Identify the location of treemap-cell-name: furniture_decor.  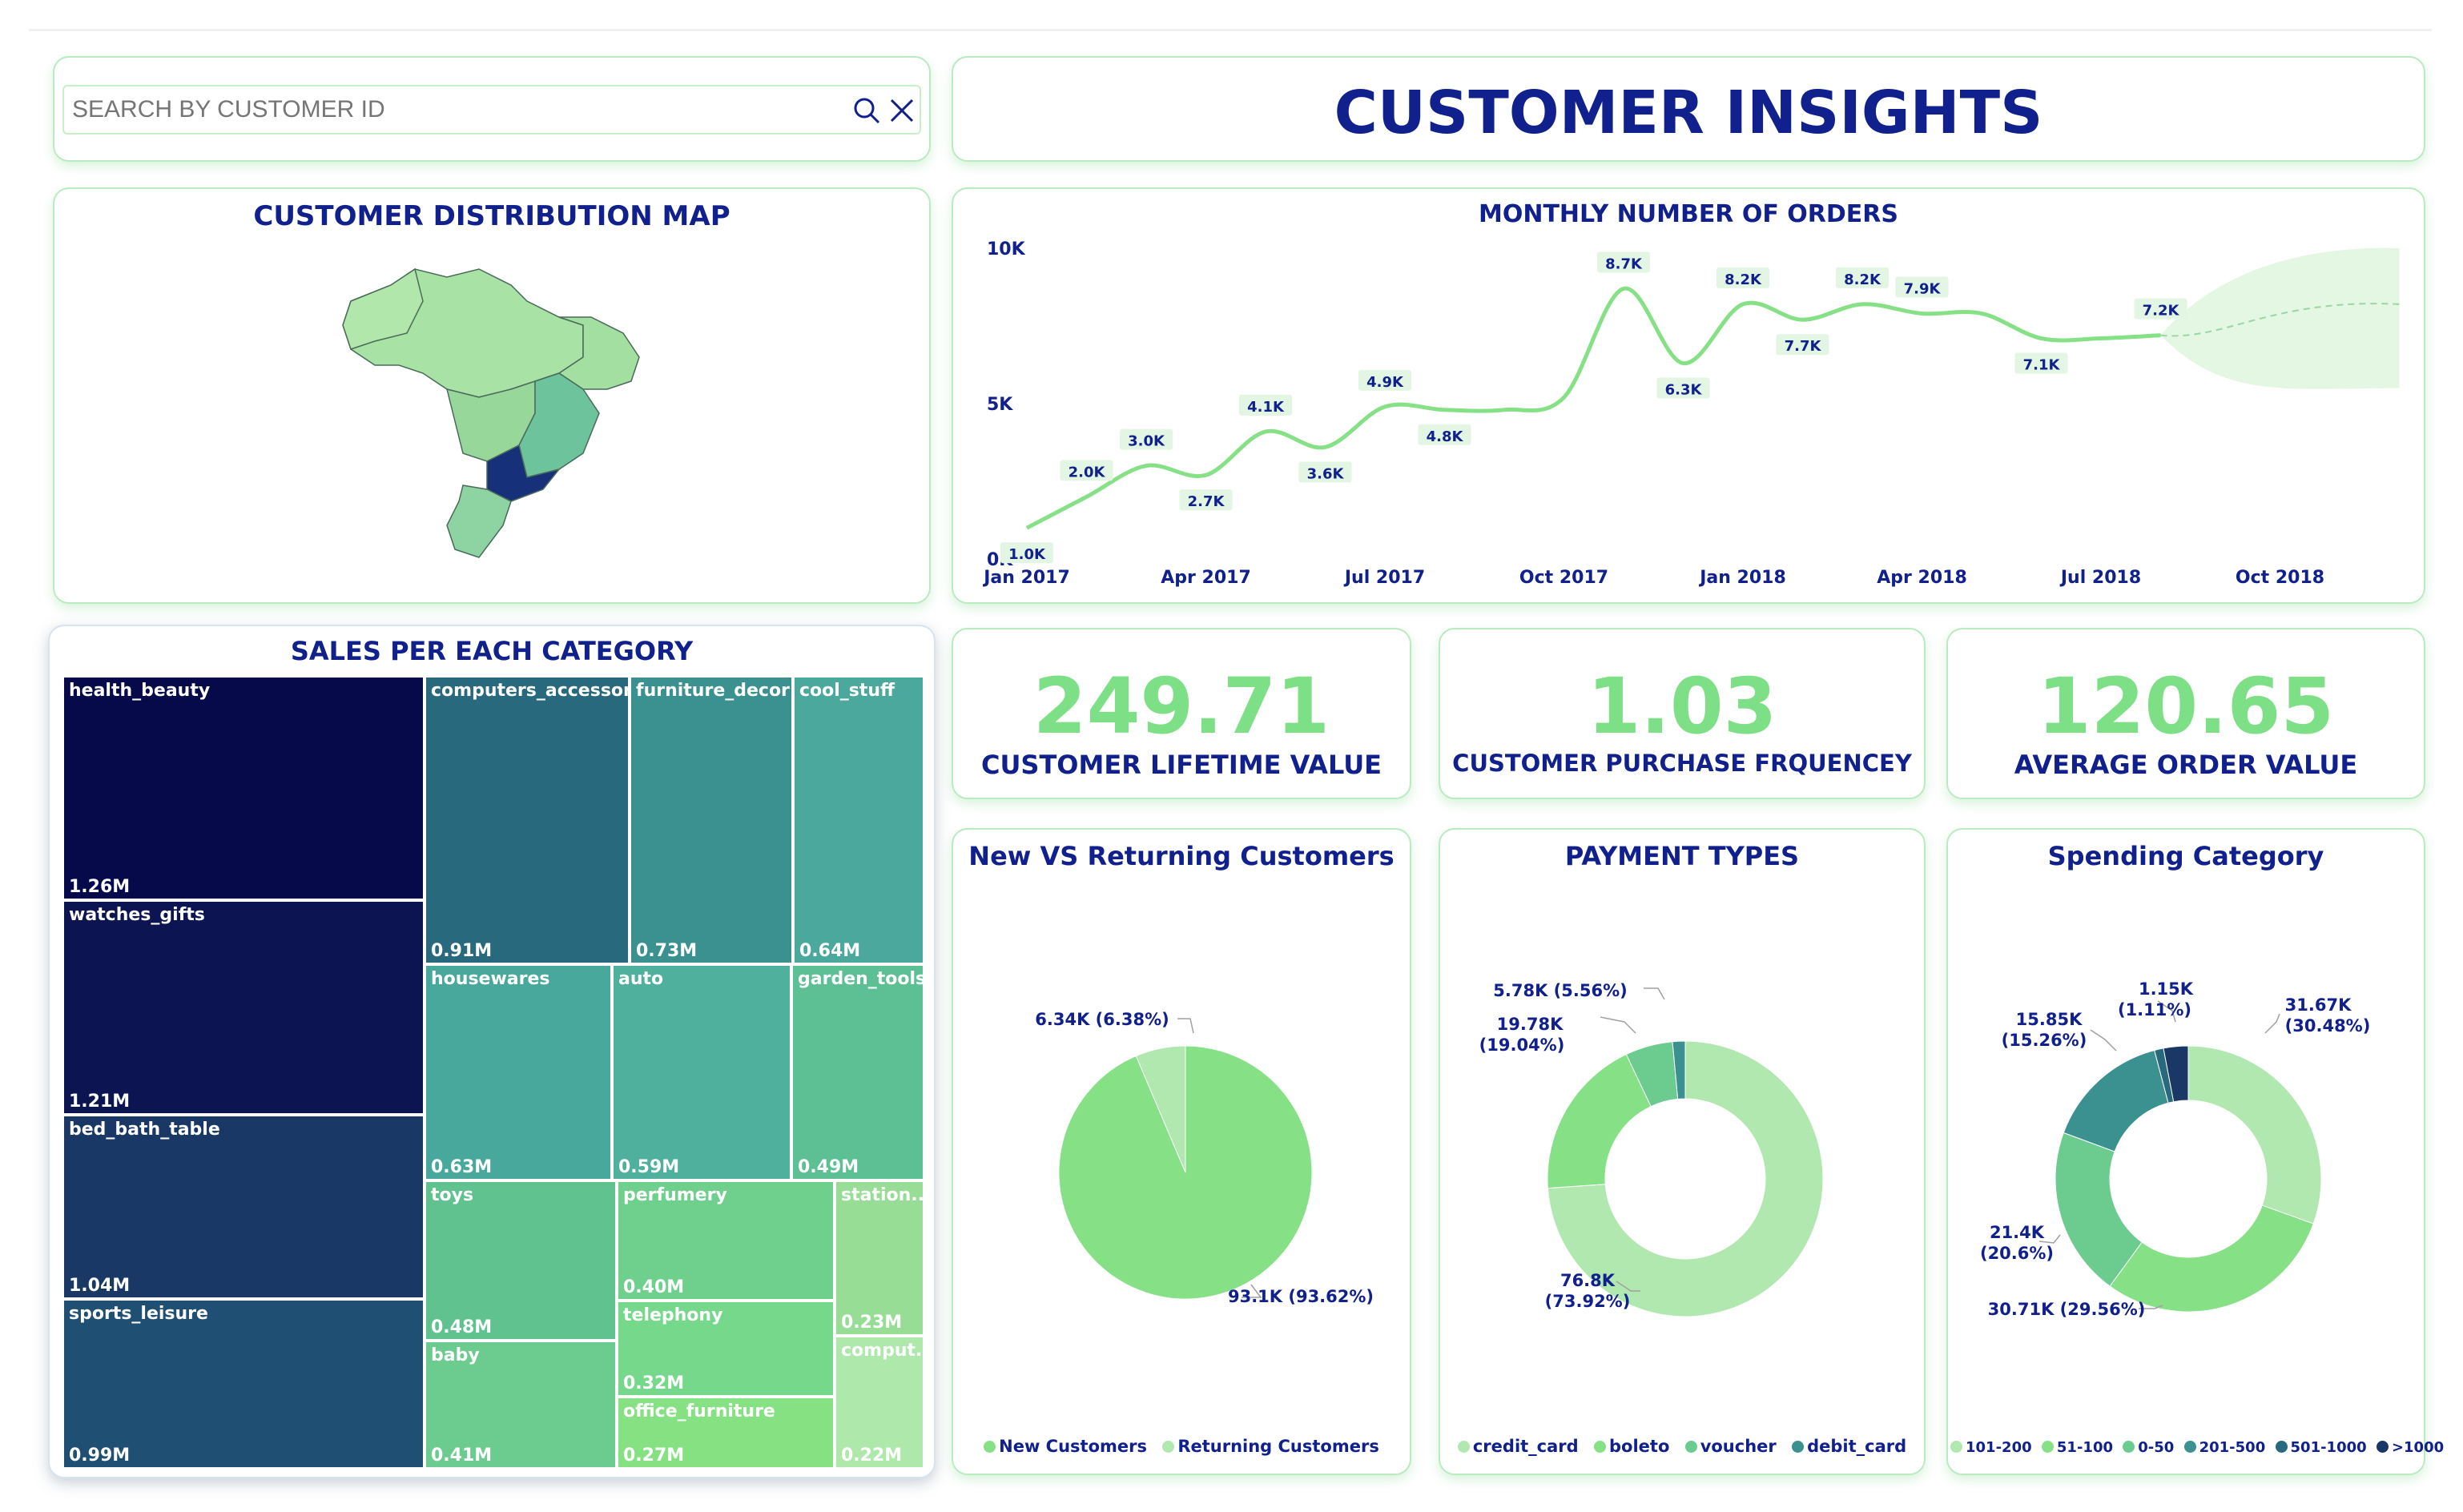
(713, 691).